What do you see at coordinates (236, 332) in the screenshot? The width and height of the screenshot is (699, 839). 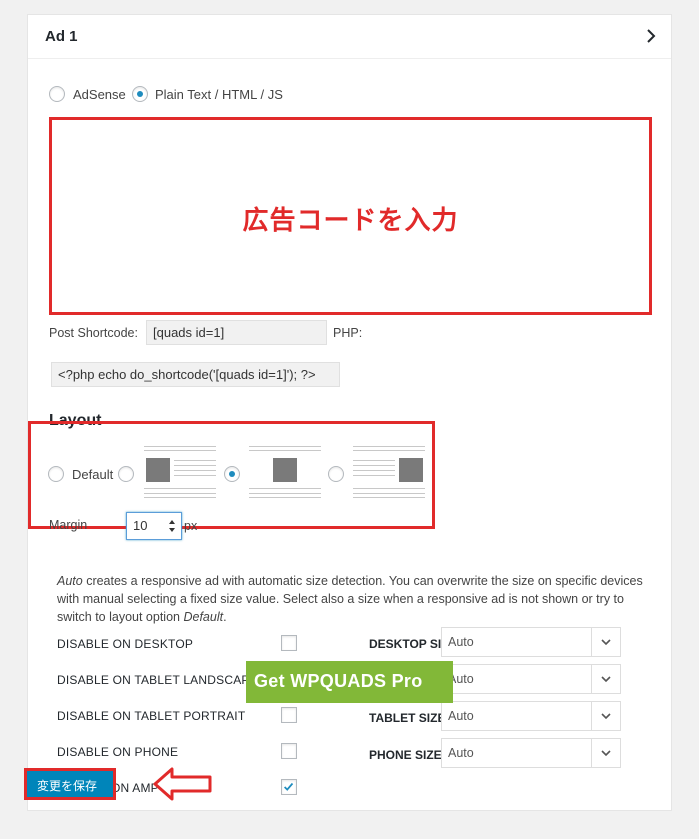 I see `post-shortcode-field: [quads id=1]` at bounding box center [236, 332].